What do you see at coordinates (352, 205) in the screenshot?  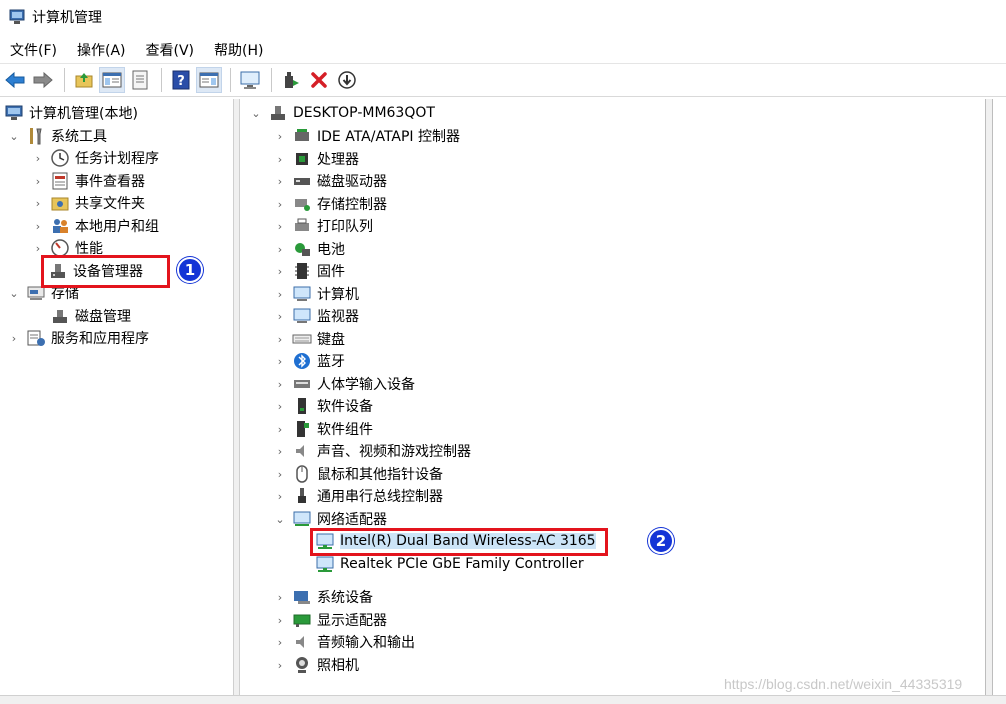 I see `device-category-label: 存储控制器` at bounding box center [352, 205].